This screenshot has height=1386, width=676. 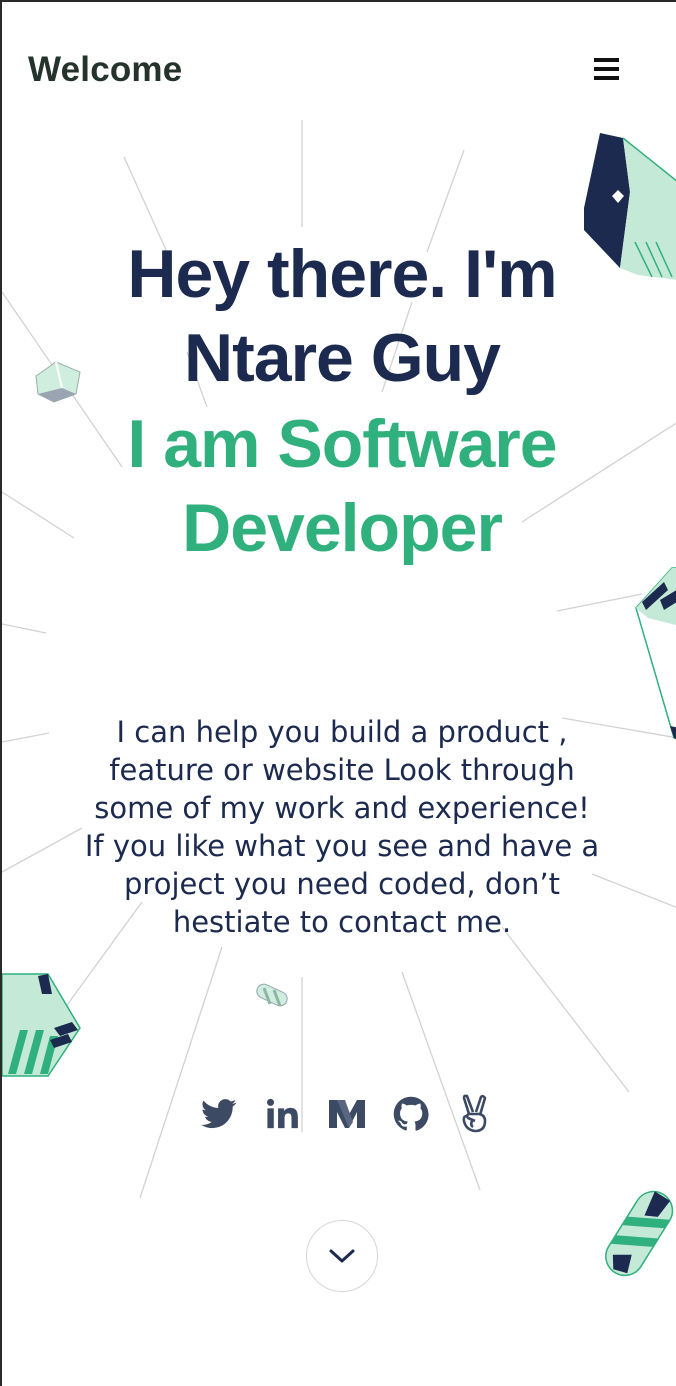 I want to click on site-title: Welcome, so click(x=105, y=69).